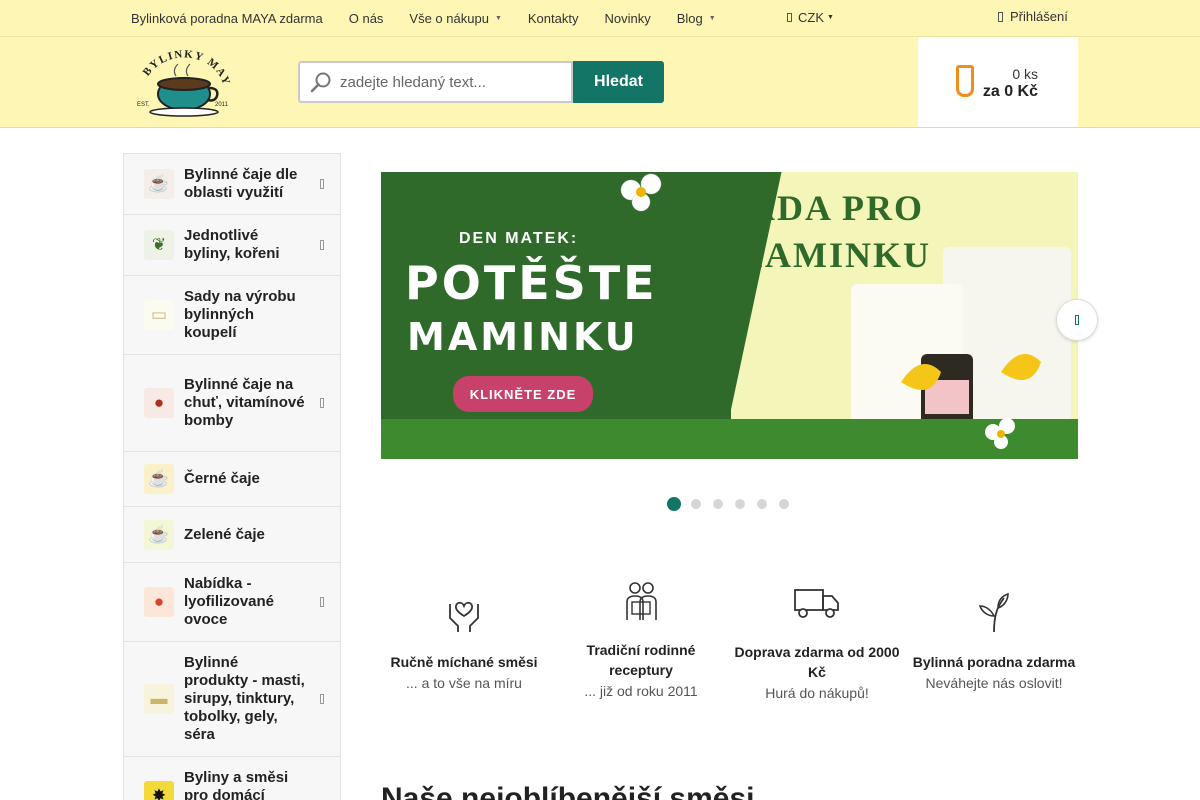 The image size is (1200, 800). What do you see at coordinates (159, 534) in the screenshot?
I see `green-tea-icon: ☕` at bounding box center [159, 534].